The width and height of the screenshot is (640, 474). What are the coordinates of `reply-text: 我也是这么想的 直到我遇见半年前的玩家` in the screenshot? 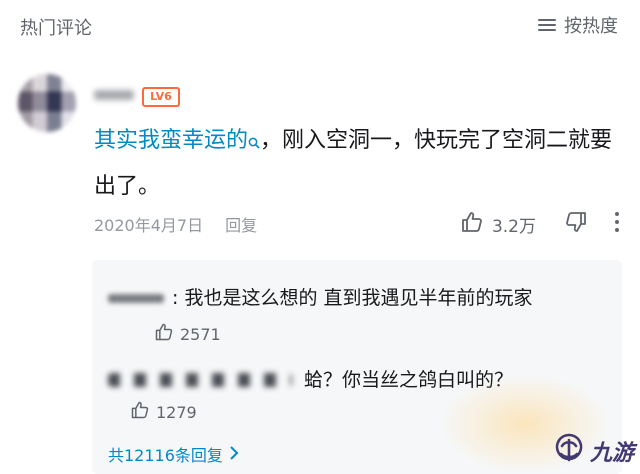 It's located at (358, 298).